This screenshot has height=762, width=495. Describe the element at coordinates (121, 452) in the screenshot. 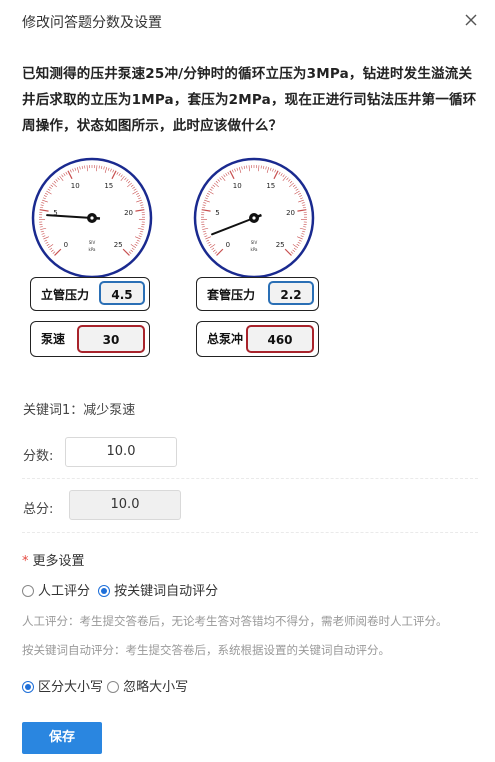

I see `score-input: 10.0` at that location.